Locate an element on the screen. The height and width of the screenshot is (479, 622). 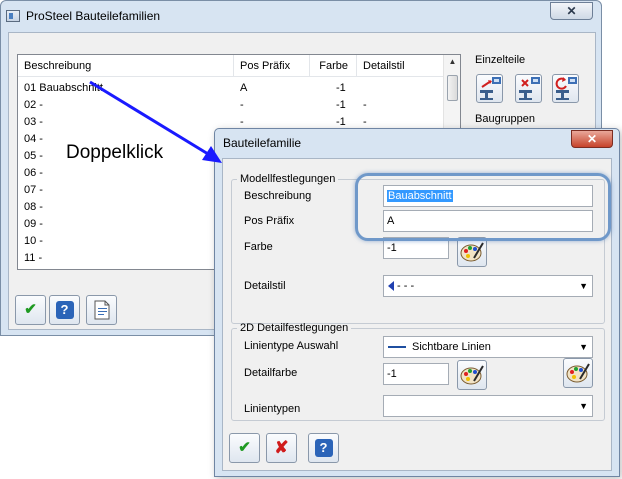
list-cell-desc: 08 - is located at coordinates (33, 207).